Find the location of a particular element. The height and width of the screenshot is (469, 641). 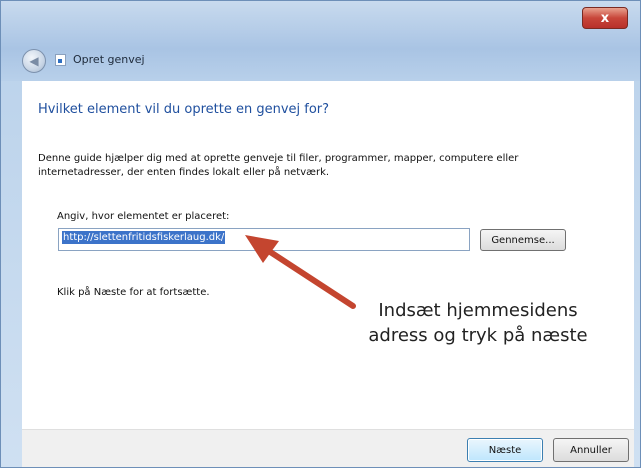

continue-hint: Klik på Næste for at fortsætte. is located at coordinates (133, 292).